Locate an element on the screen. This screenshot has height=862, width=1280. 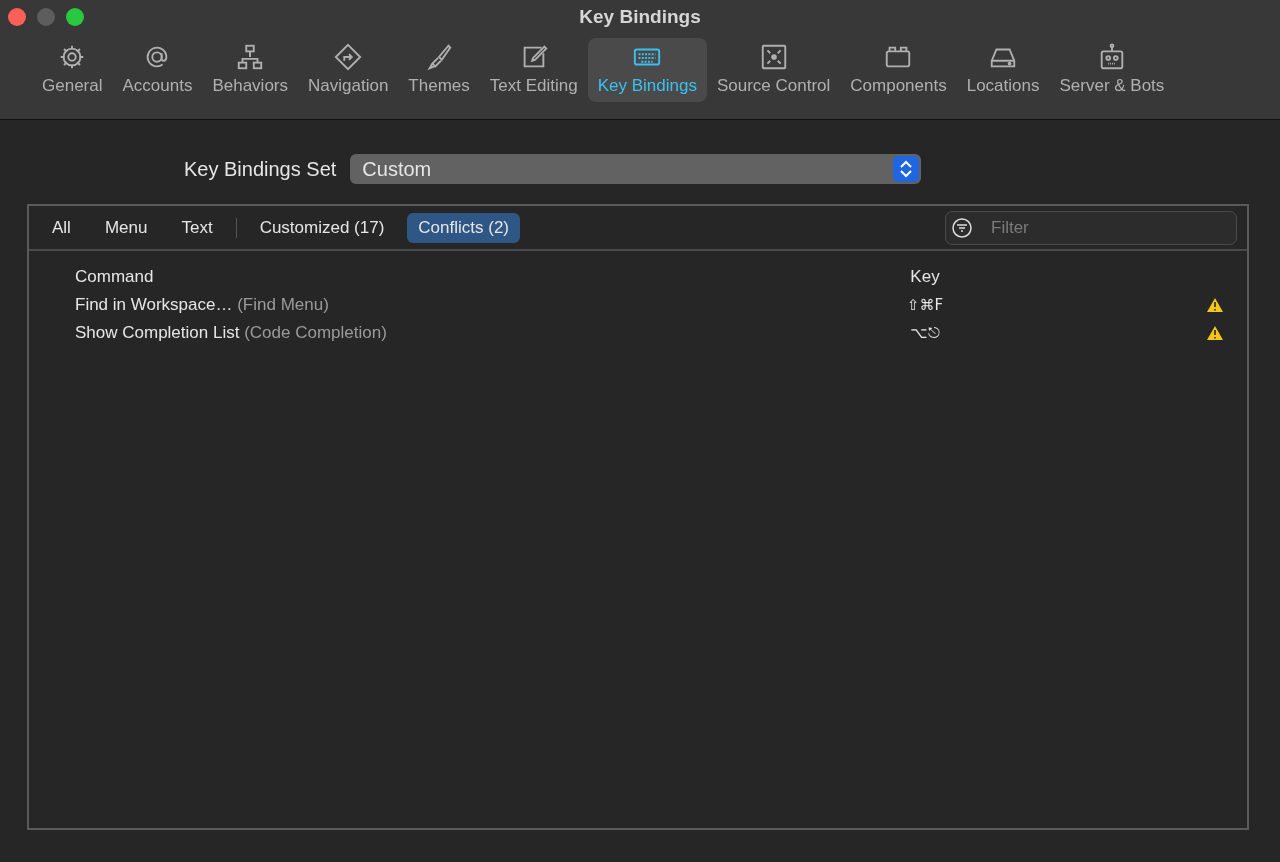
toolbar-tab: Components is located at coordinates (898, 70).